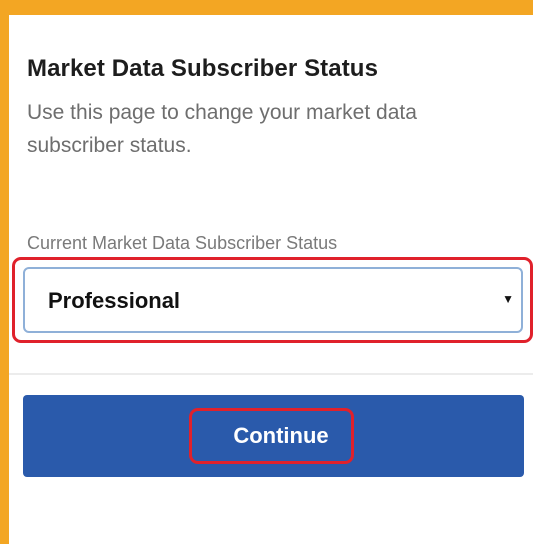 The image size is (533, 544). Describe the element at coordinates (4, 272) in the screenshot. I see `frame-left-border` at that location.